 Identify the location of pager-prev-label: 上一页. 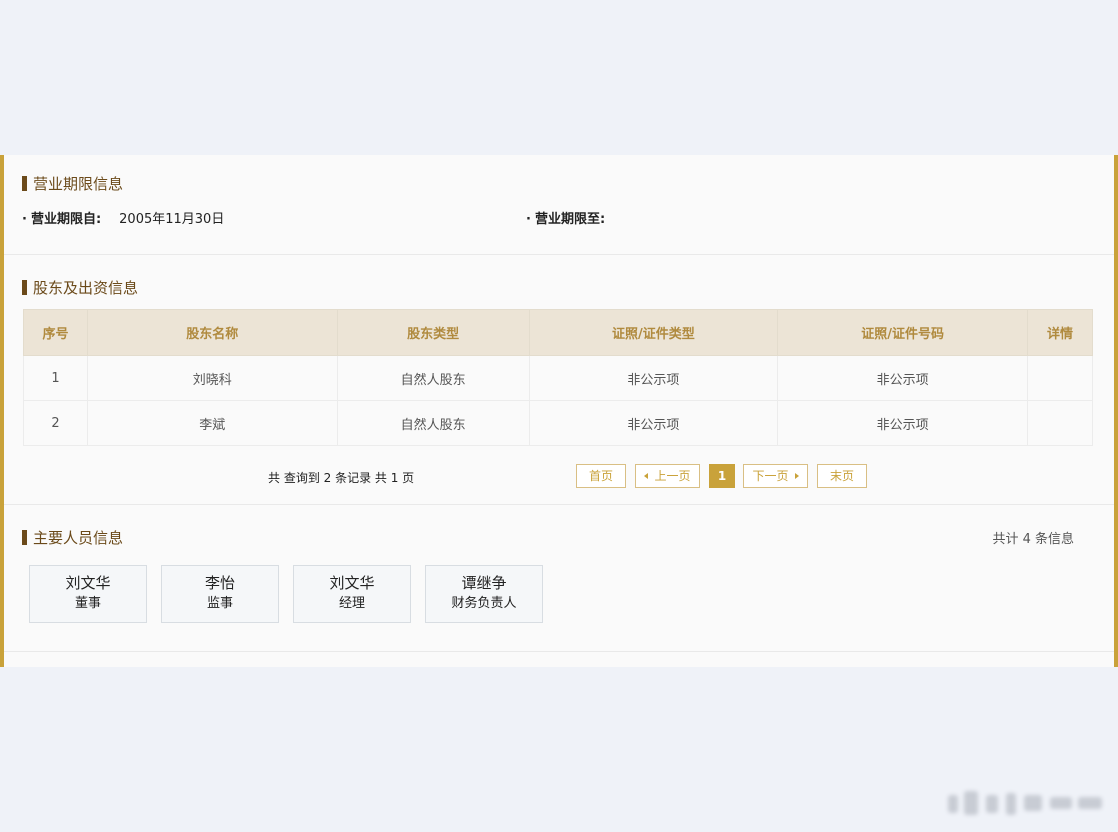
(672, 476).